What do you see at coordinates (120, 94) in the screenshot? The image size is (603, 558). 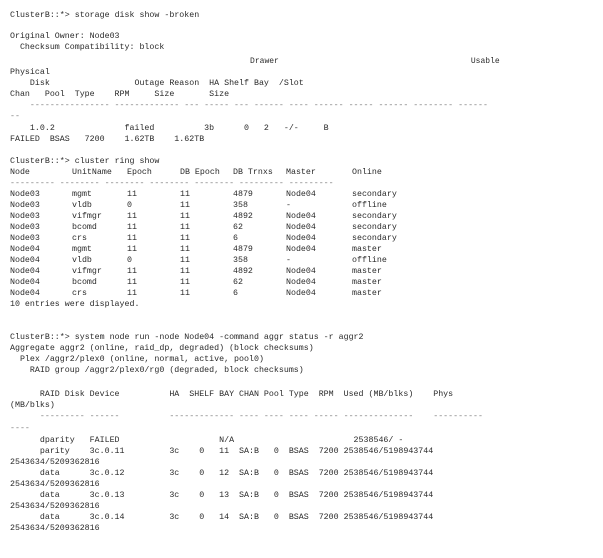 I see `table-header-row: Chan Pool Type RPM Size Size` at bounding box center [120, 94].